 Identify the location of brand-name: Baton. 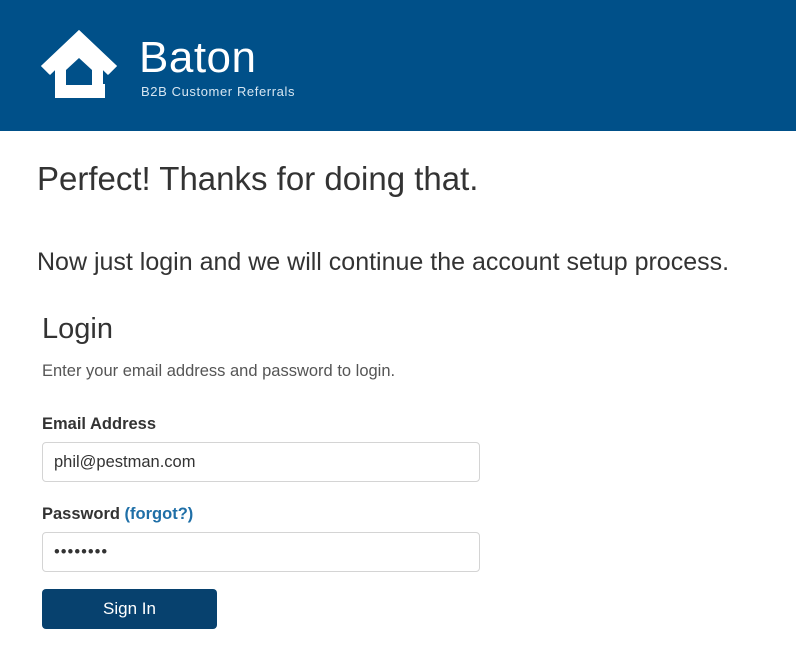
(198, 57).